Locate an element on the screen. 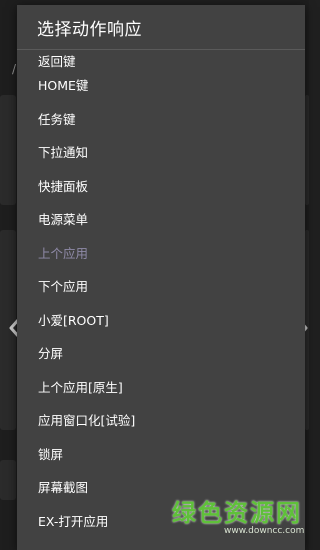  background-text: / is located at coordinates (14, 69).